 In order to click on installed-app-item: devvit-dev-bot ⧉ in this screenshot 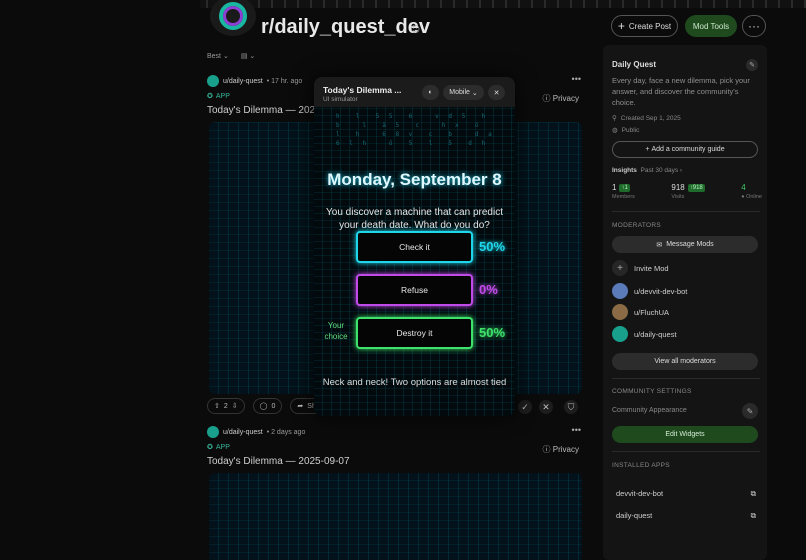, I will do `click(686, 494)`.